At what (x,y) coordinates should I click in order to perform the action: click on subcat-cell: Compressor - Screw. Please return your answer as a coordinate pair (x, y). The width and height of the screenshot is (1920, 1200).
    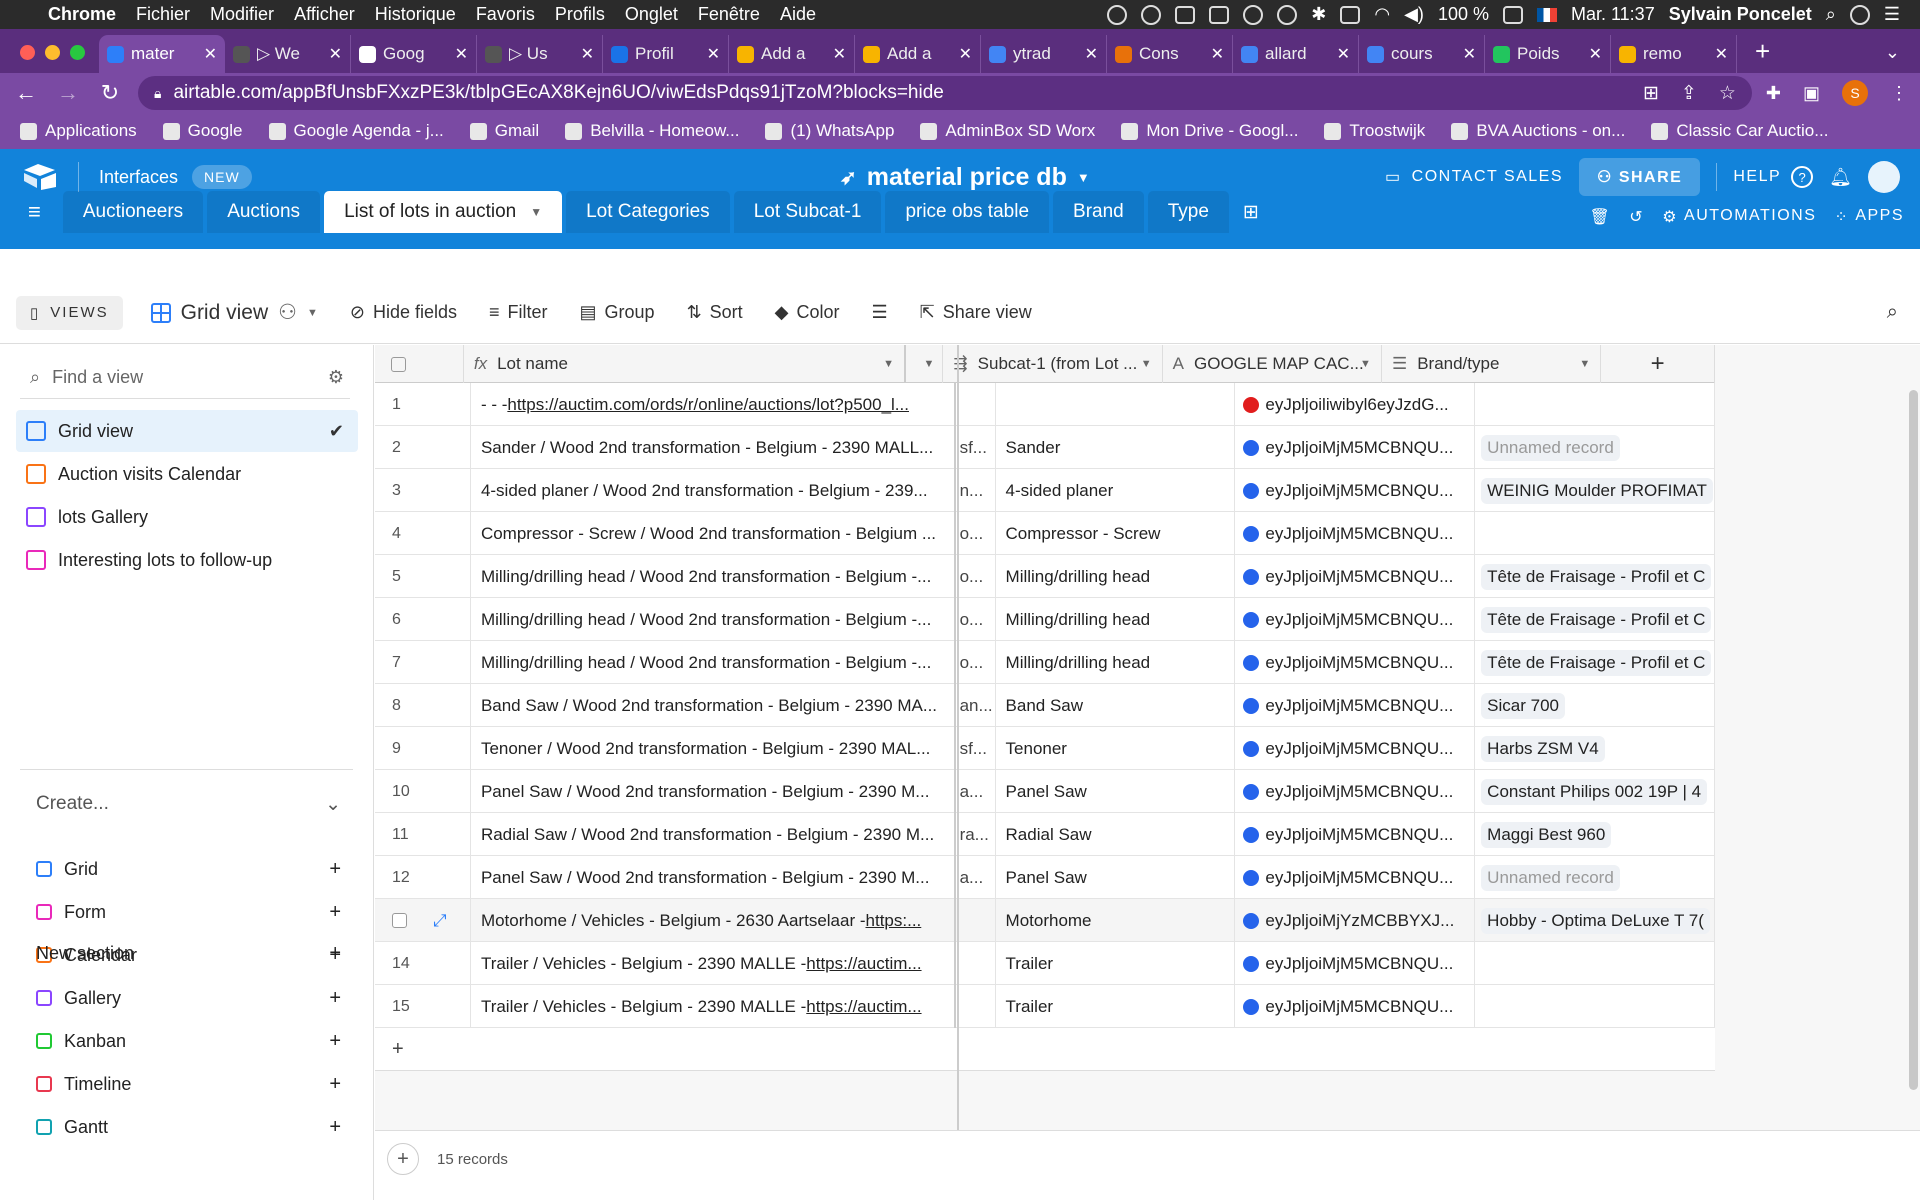
    Looking at the image, I should click on (1116, 533).